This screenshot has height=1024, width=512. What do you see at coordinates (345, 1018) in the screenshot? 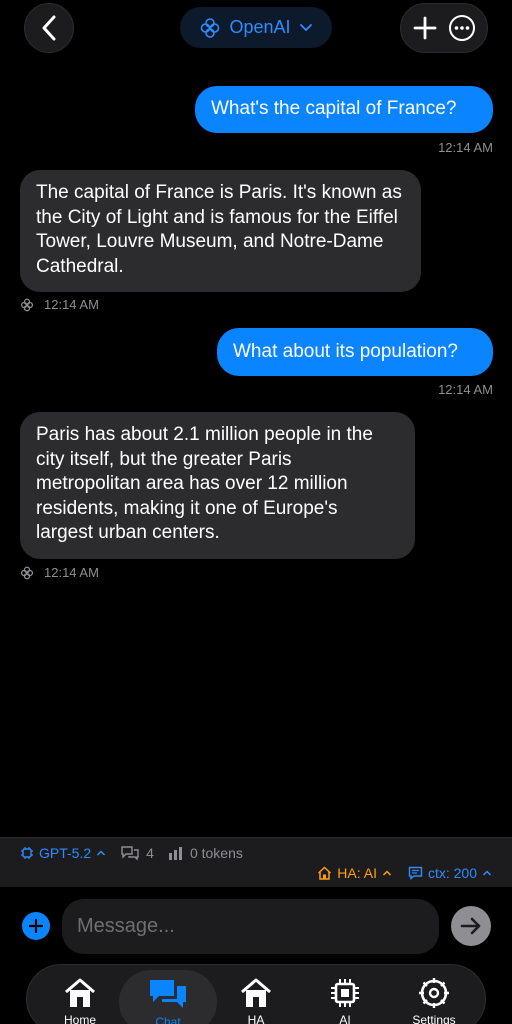
I see `tab-label: AI` at bounding box center [345, 1018].